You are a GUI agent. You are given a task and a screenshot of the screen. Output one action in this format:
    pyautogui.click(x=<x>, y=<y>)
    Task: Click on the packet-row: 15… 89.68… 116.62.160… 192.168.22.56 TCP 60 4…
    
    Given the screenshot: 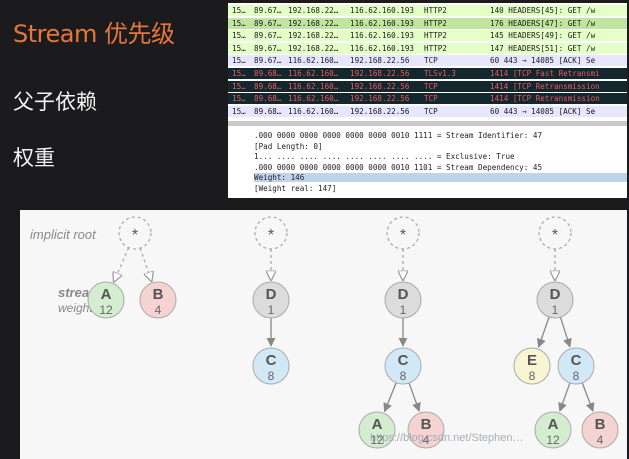 What is the action you would take?
    pyautogui.click(x=427, y=111)
    